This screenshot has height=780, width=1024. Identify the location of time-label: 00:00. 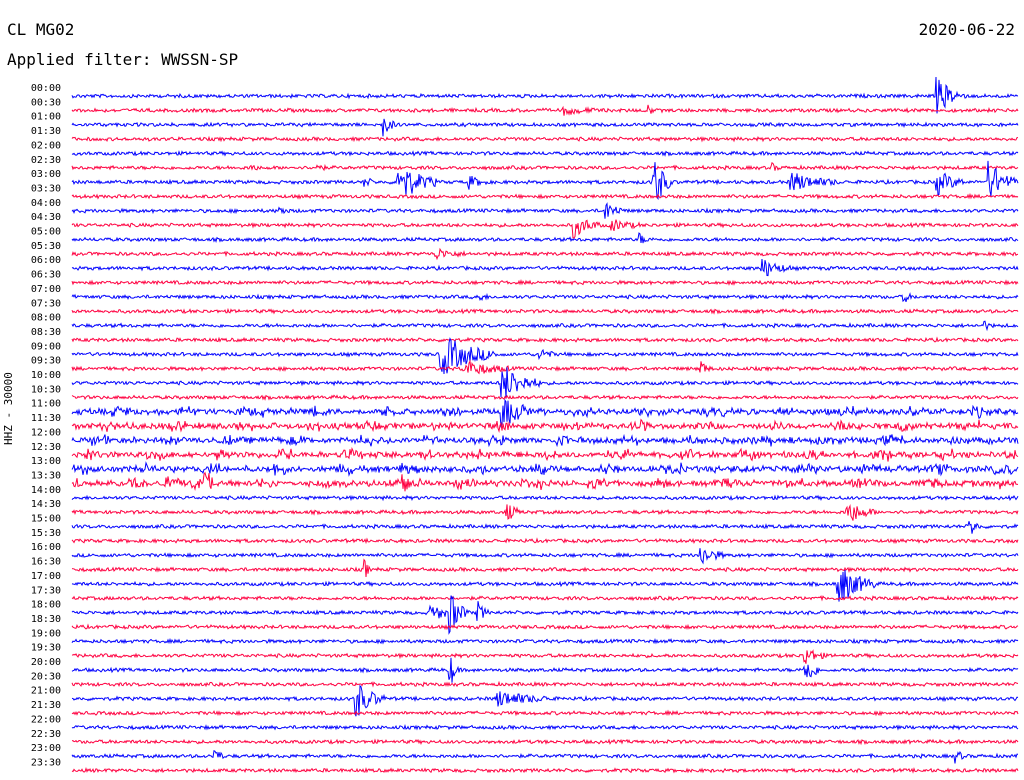
(46, 88).